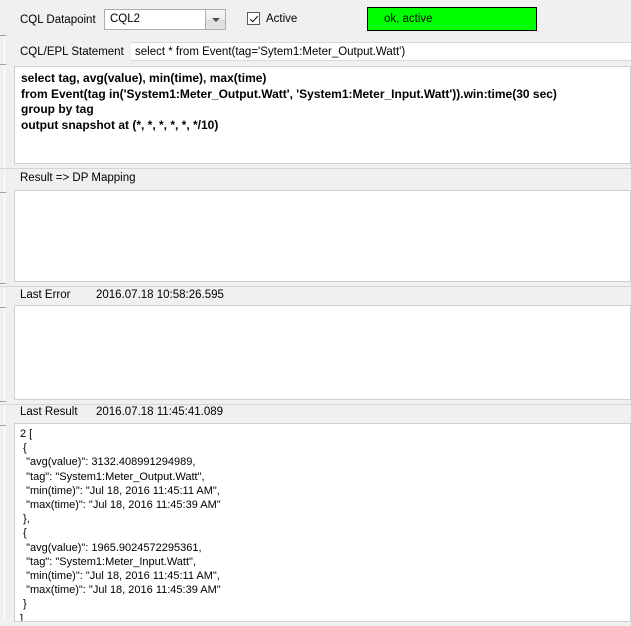  I want to click on result-dp-mapping-label: Result => DP Mapping, so click(78, 178).